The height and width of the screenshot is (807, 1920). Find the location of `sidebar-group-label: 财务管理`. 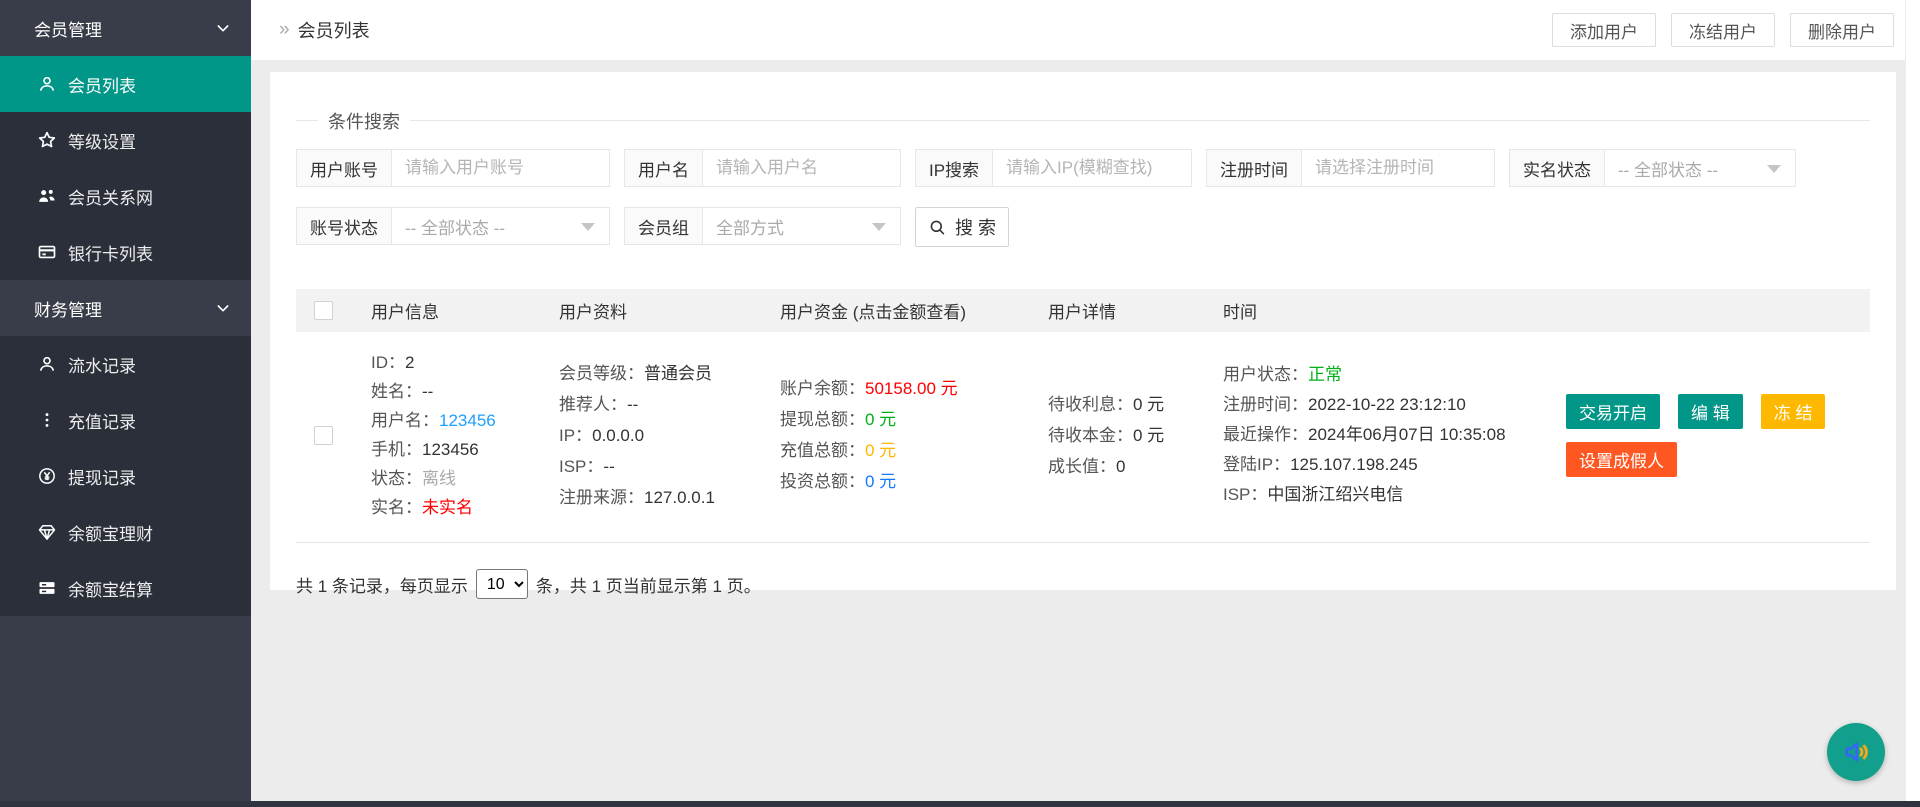

sidebar-group-label: 财务管理 is located at coordinates (68, 310).